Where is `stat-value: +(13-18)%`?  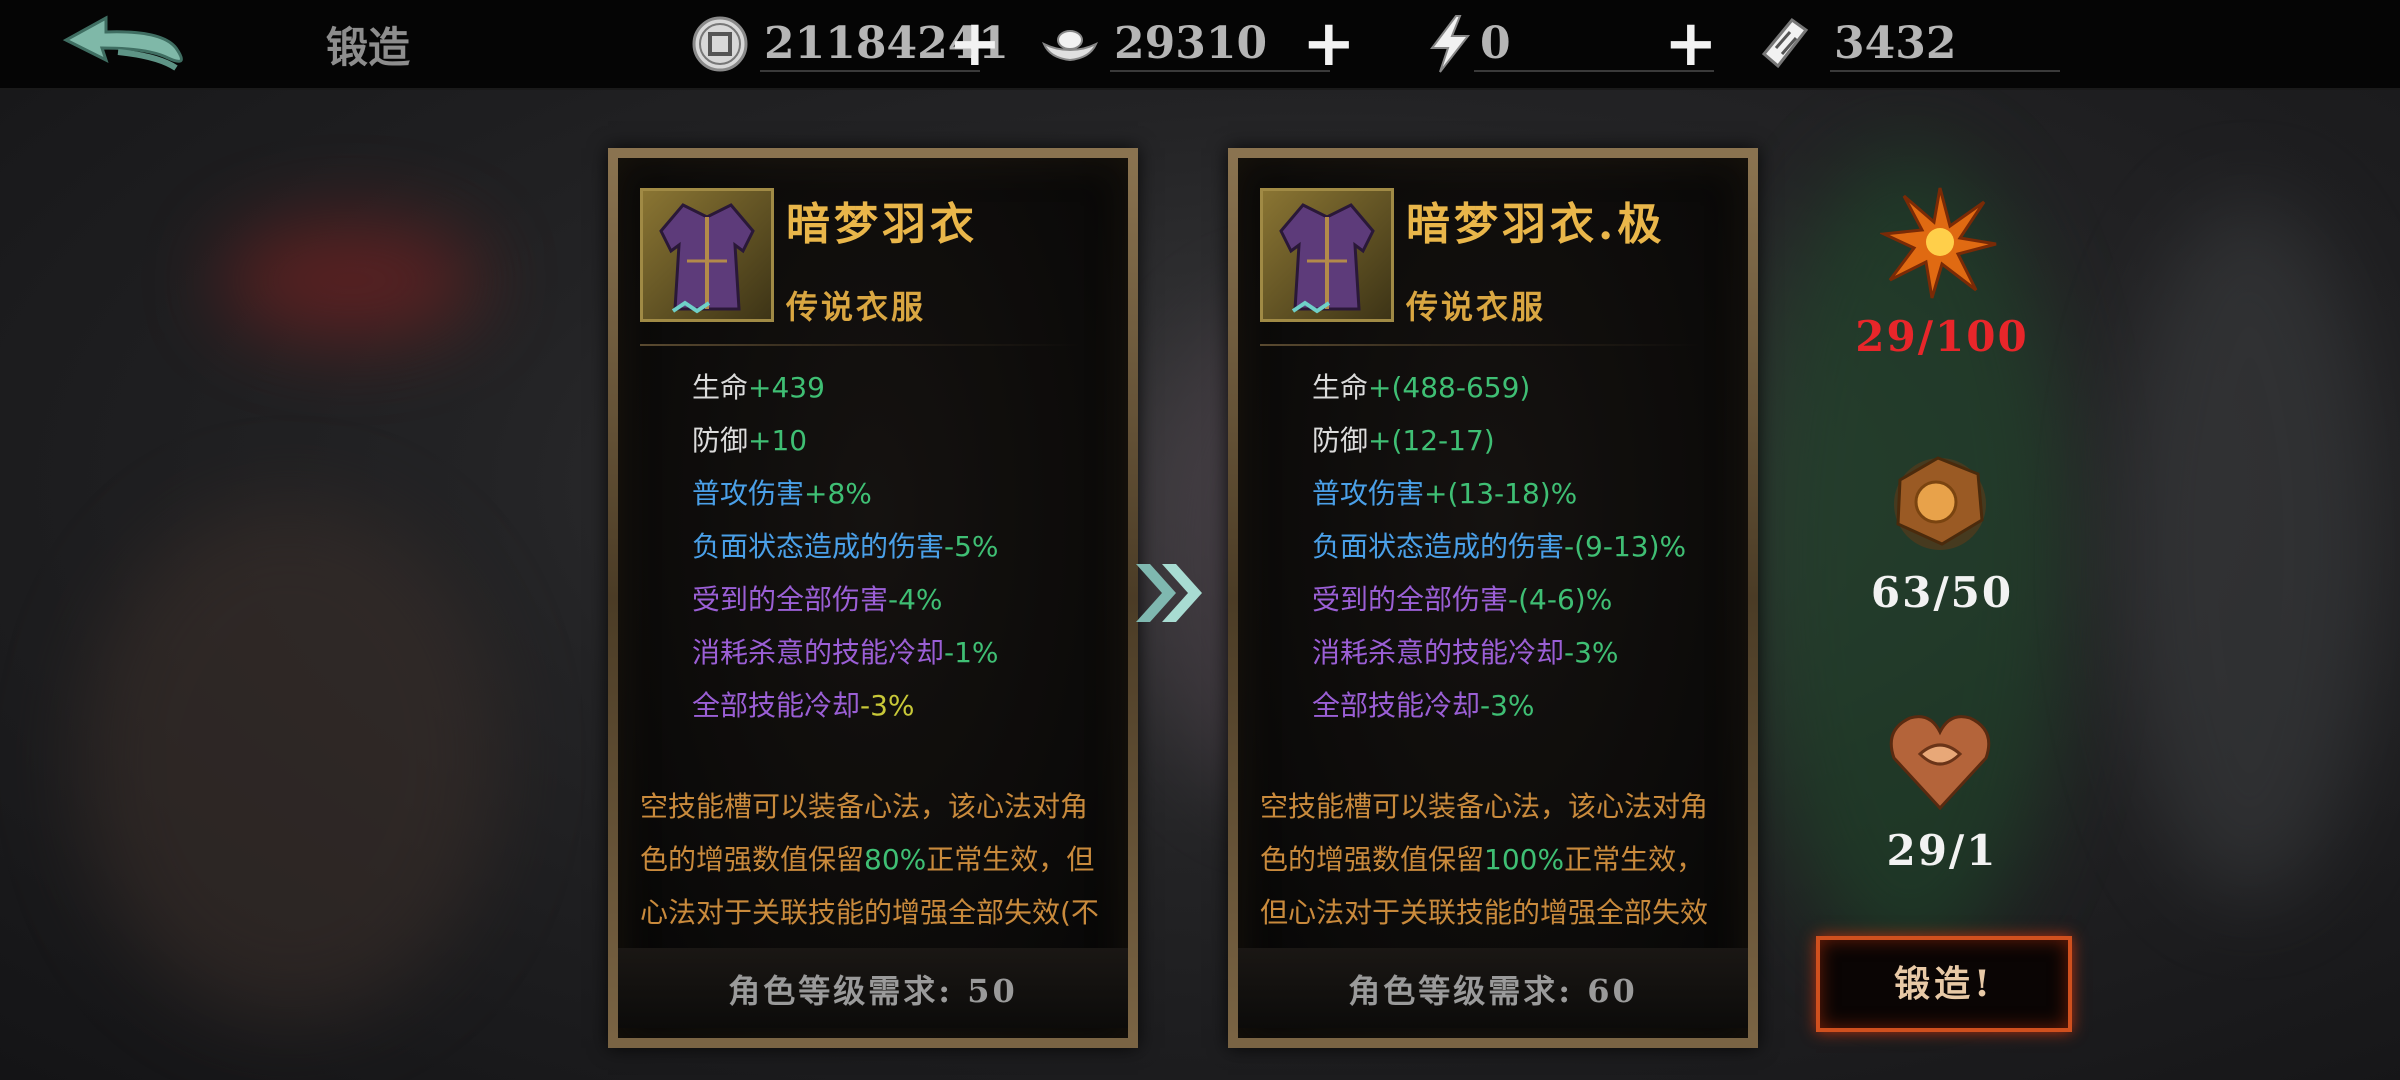
stat-value: +(13-18)% is located at coordinates (1501, 493).